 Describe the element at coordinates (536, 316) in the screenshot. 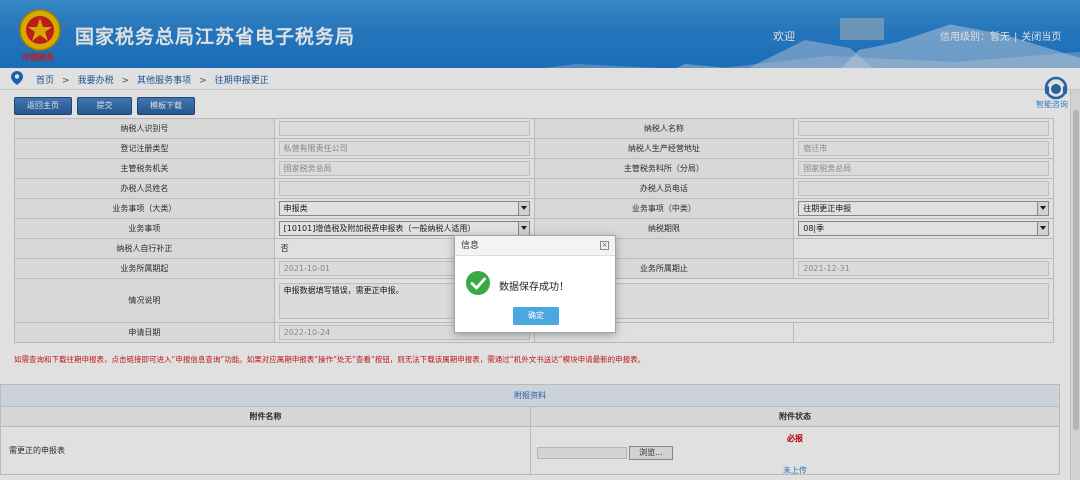

I see `ok-button: 确定` at that location.